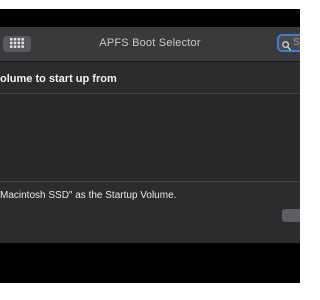  What do you see at coordinates (88, 195) in the screenshot?
I see `status-text: Macintosh SSD" as the Startup Volume.` at bounding box center [88, 195].